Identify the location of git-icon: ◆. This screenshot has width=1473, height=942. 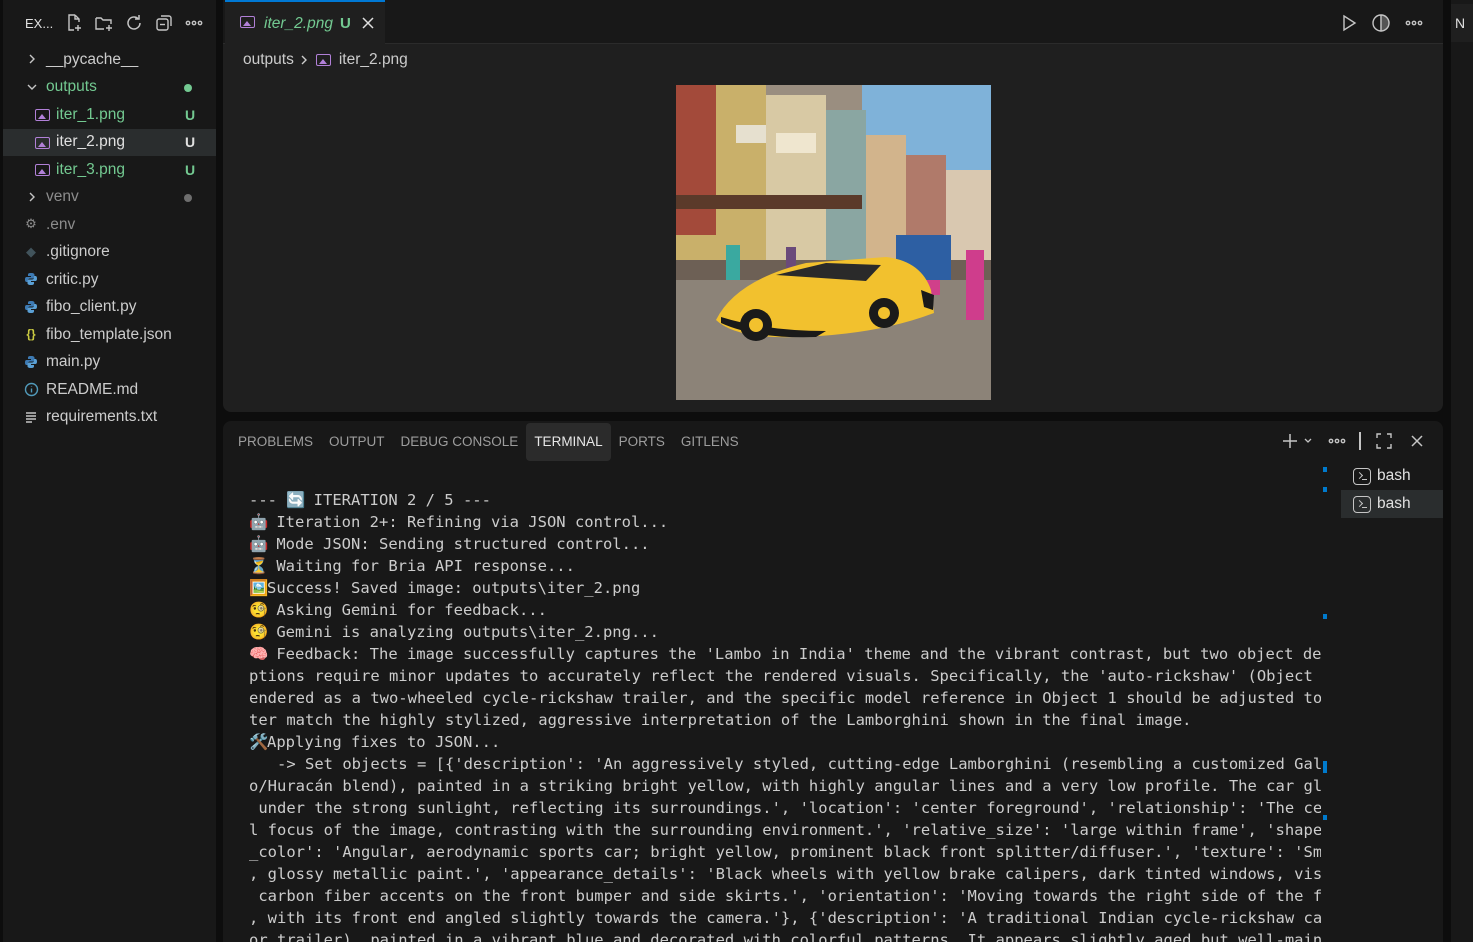
(31, 251).